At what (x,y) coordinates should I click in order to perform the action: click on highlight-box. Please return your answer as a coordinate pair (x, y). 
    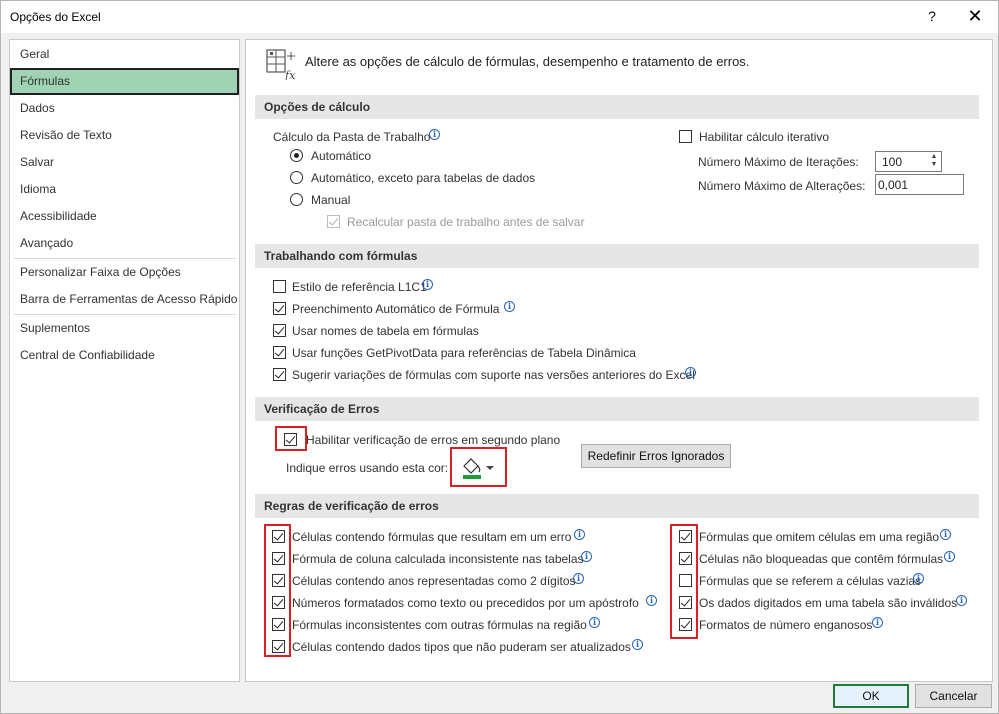
    Looking at the image, I should click on (277, 590).